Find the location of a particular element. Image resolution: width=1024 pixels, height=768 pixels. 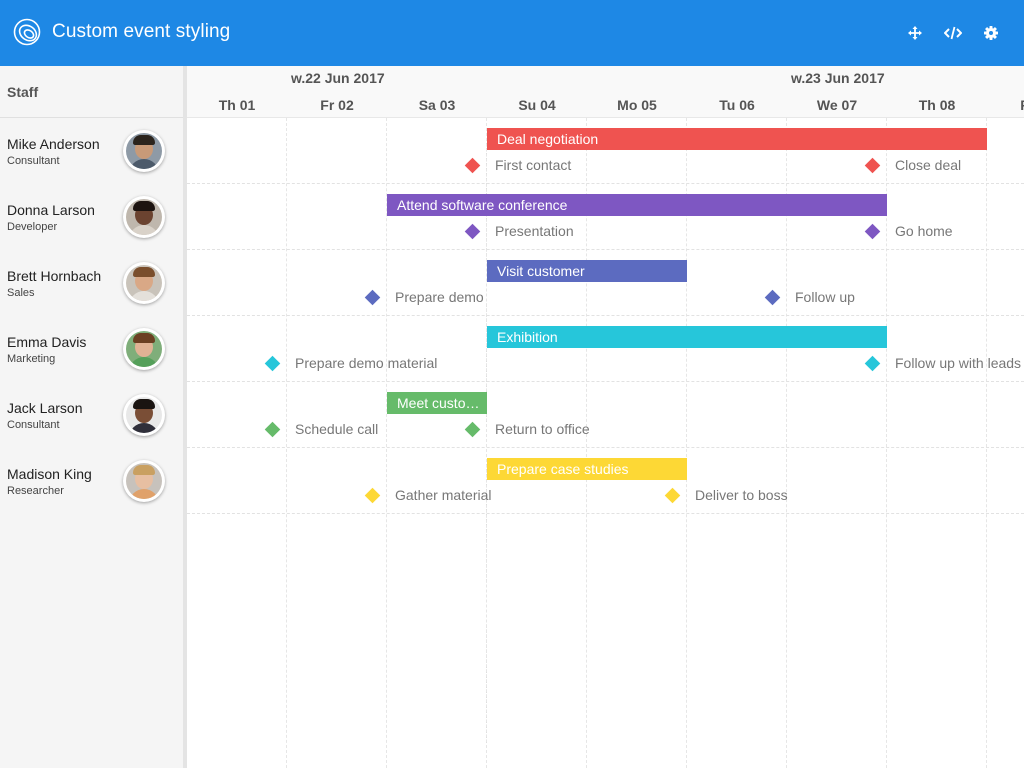

resource-row: Donna Larson Developer is located at coordinates (91, 217).